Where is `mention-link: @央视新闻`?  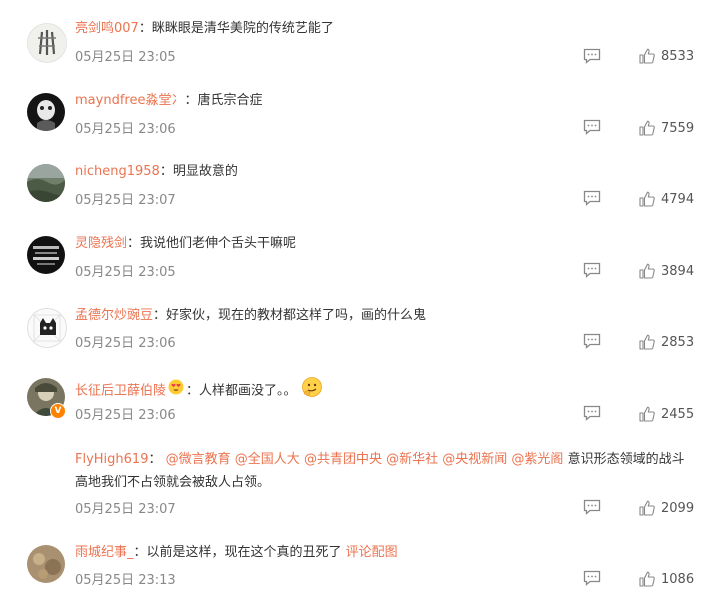
mention-link: @央视新闻 is located at coordinates (474, 459).